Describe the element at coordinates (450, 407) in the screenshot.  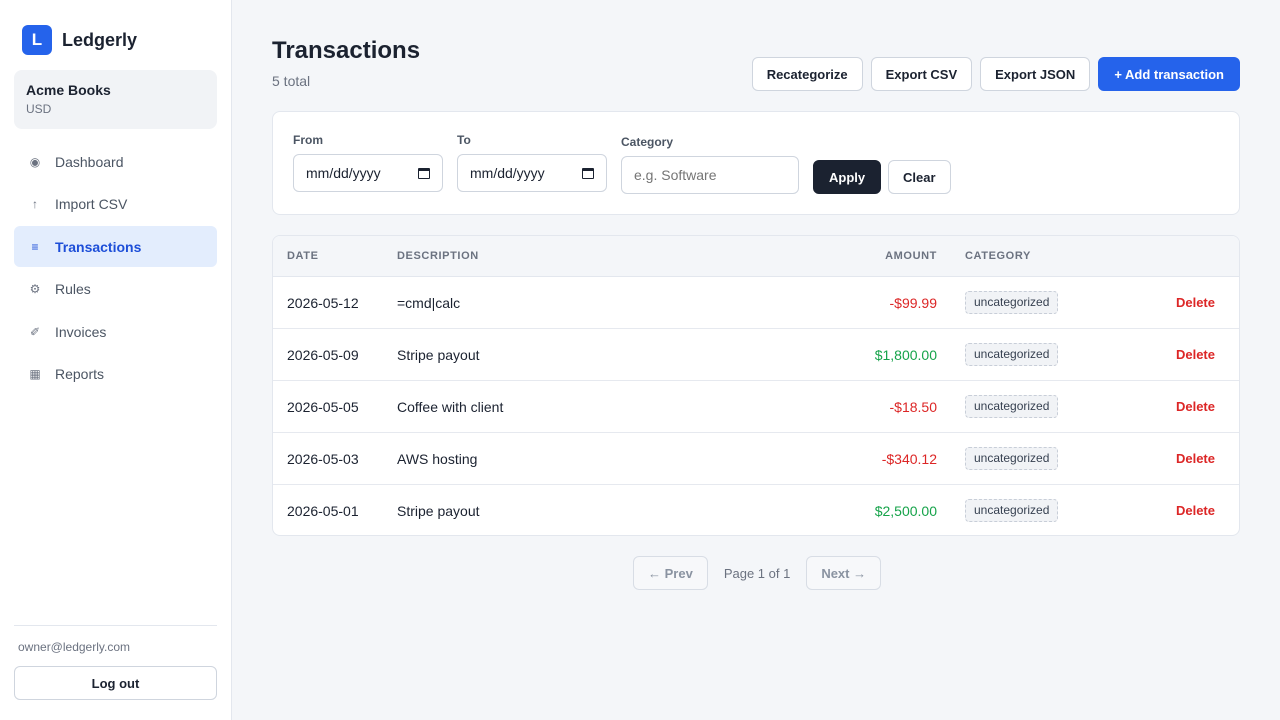
I see `transaction-description: Coffee with client` at that location.